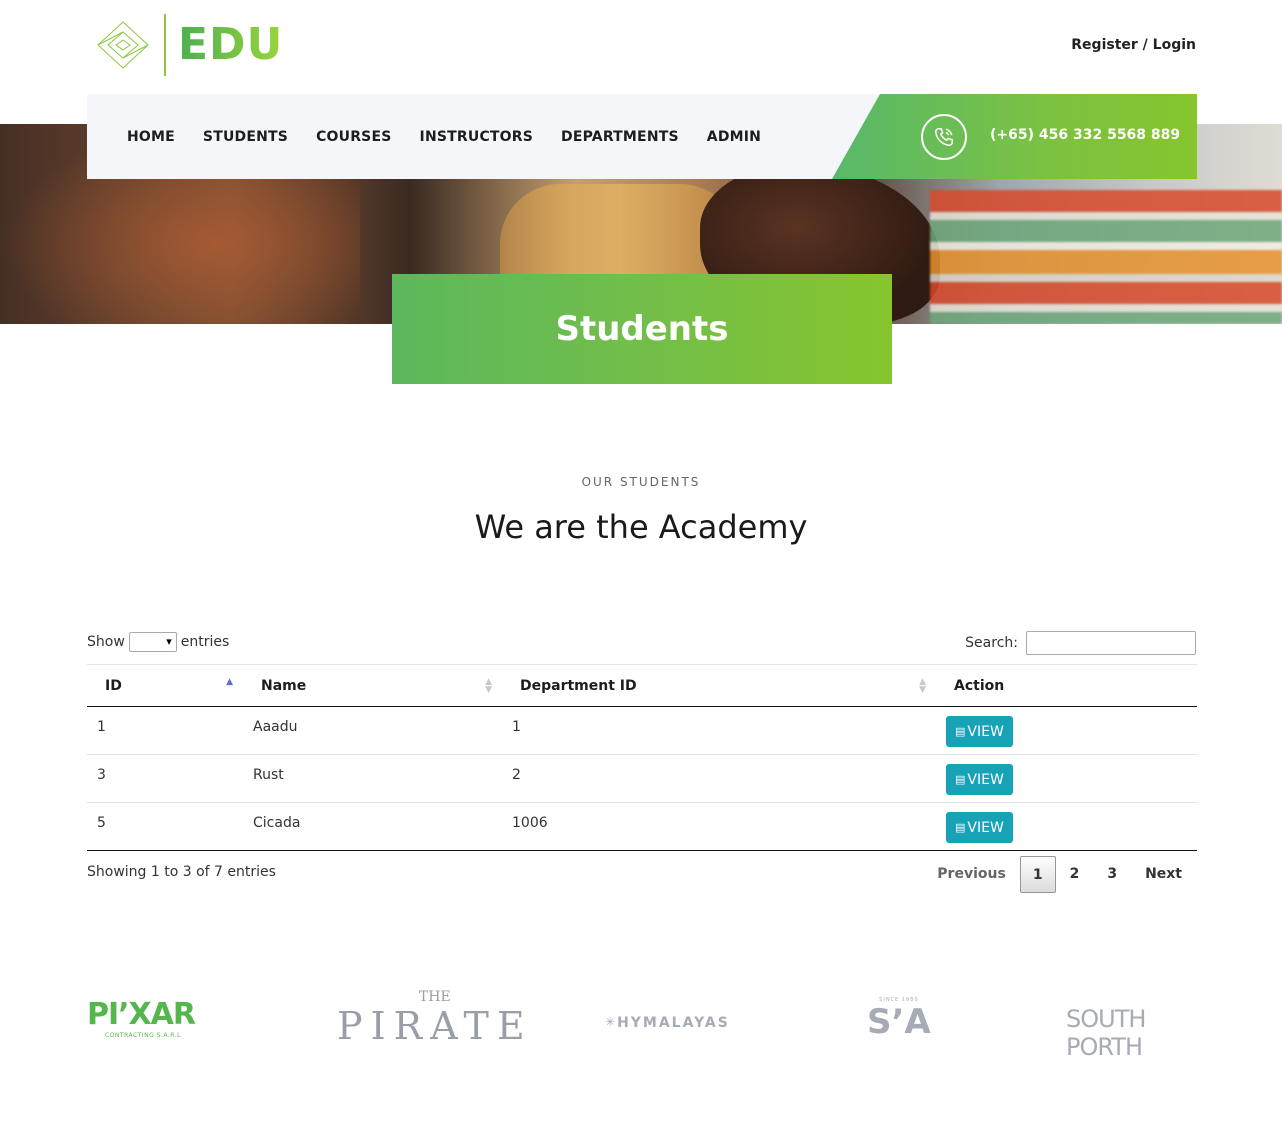  What do you see at coordinates (151, 137) in the screenshot?
I see `nav-home: HOME` at bounding box center [151, 137].